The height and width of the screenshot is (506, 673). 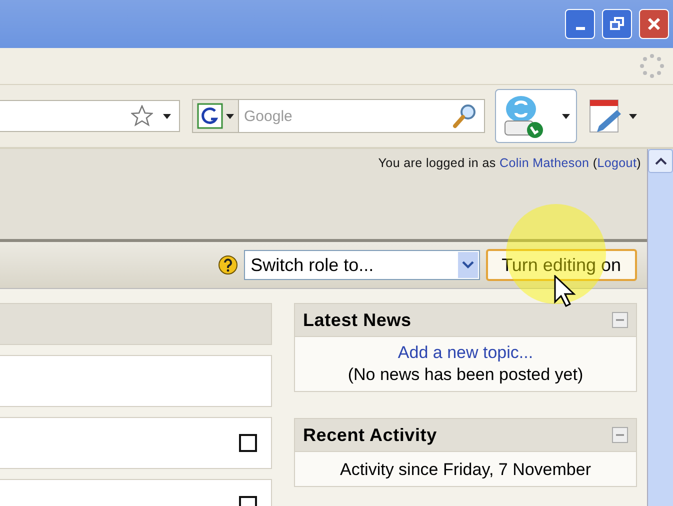 I want to click on mouse-pointer-icon, so click(x=565, y=291).